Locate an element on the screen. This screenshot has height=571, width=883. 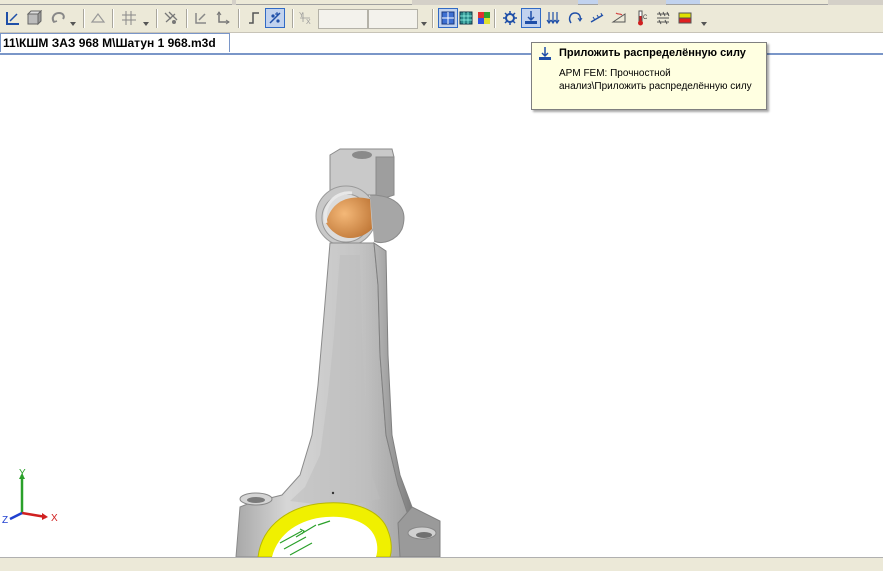
constraint-icon is located at coordinates (201, 18).